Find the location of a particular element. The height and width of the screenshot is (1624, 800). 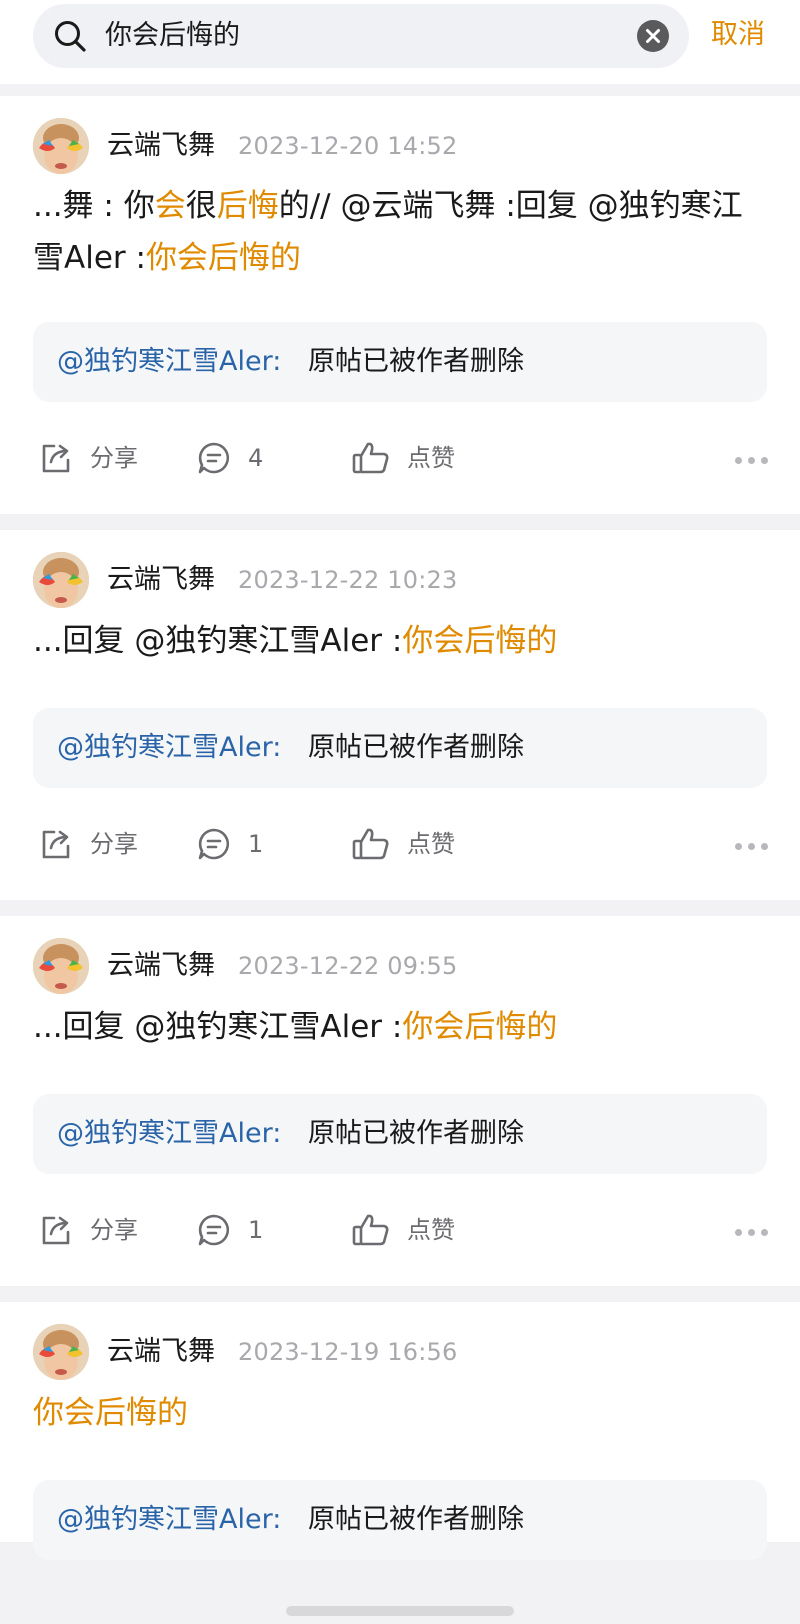

clear-icon is located at coordinates (653, 36).